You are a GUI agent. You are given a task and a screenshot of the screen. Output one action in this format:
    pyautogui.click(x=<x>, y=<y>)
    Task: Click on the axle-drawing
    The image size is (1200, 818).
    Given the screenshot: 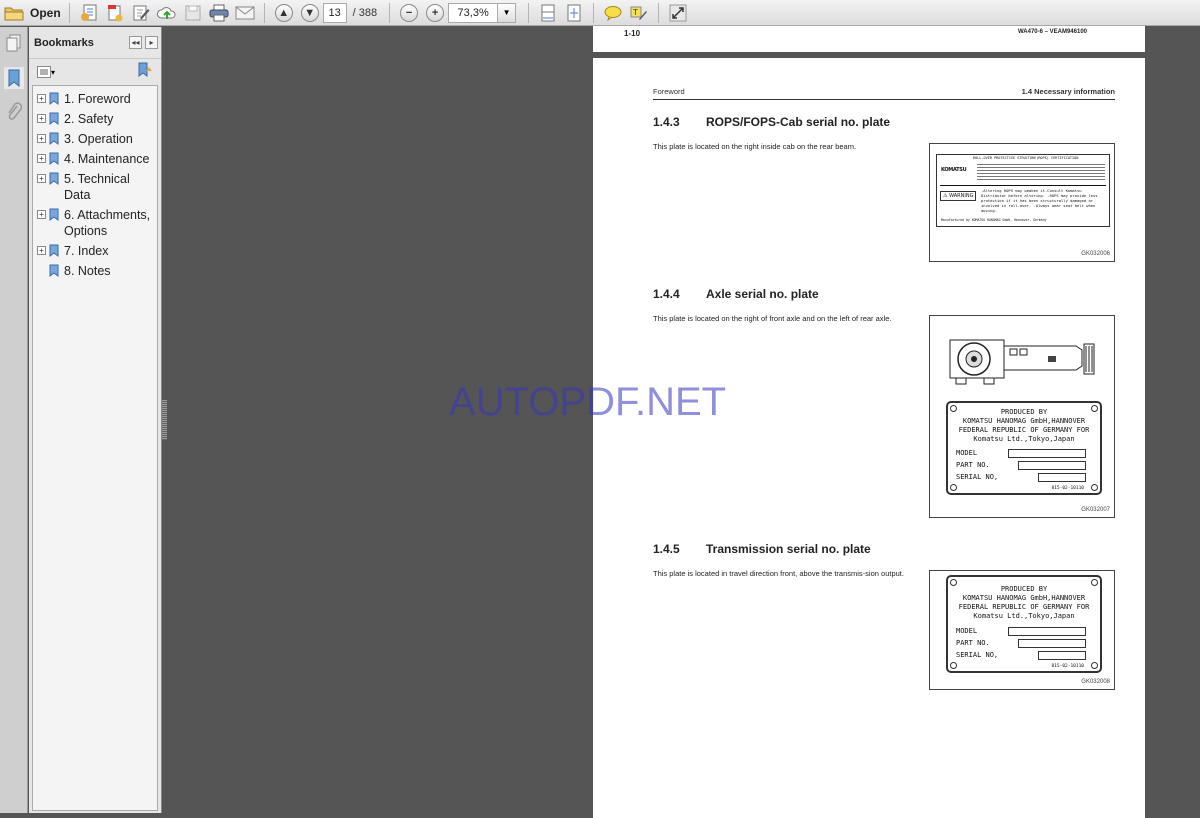 What is the action you would take?
    pyautogui.click(x=1022, y=362)
    